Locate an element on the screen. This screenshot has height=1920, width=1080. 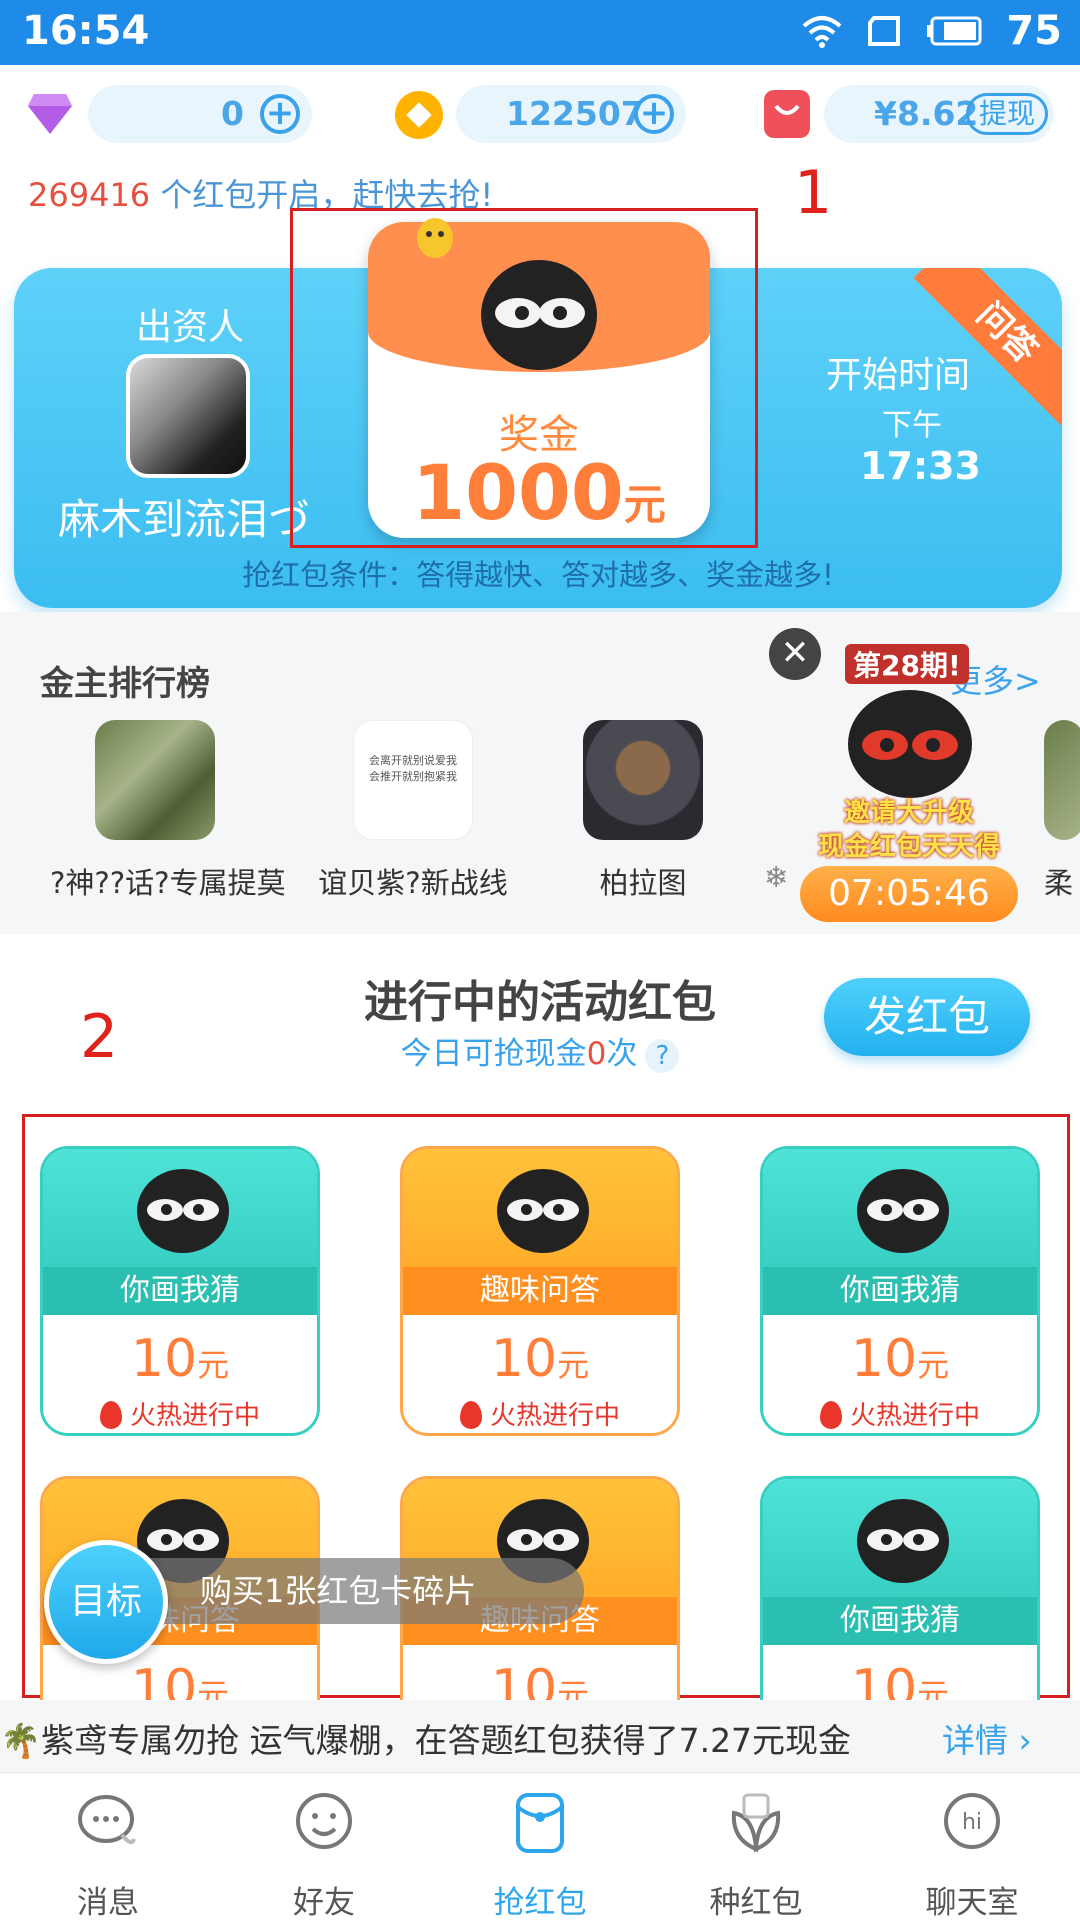
tab-friends: 好友 is located at coordinates (324, 1846).